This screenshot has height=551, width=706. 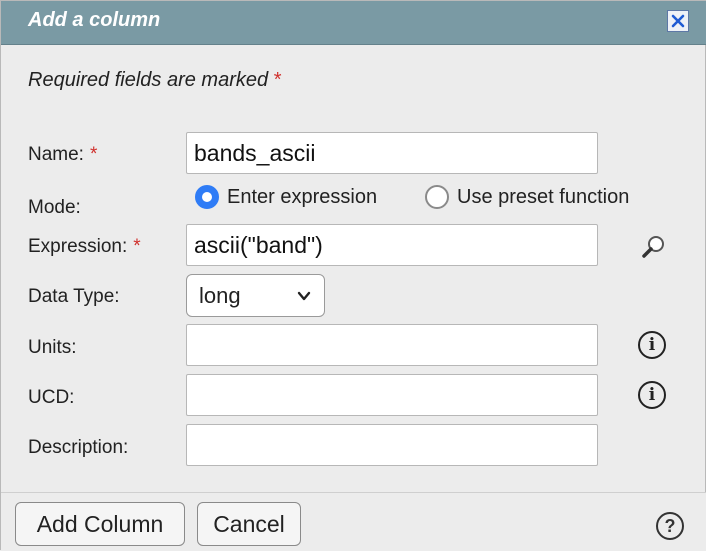 I want to click on name-label-text: Name:, so click(x=56, y=154).